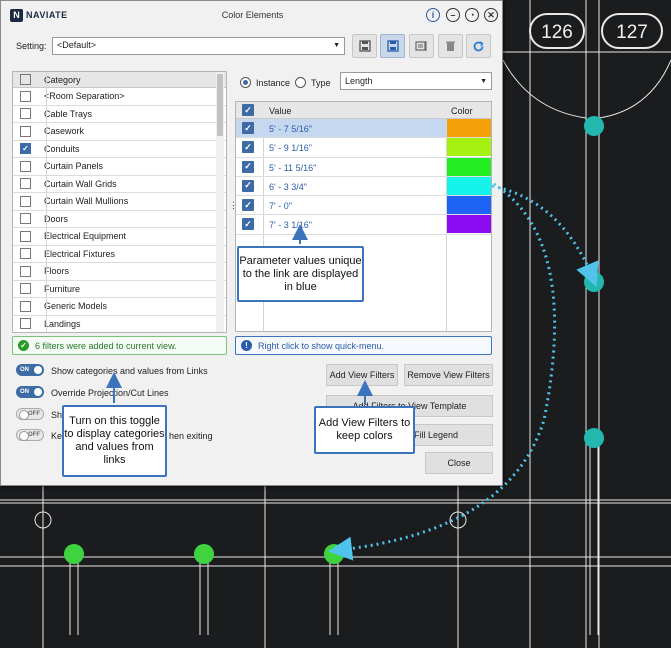 This screenshot has height=648, width=671. I want to click on close-icon: ✕, so click(491, 15).